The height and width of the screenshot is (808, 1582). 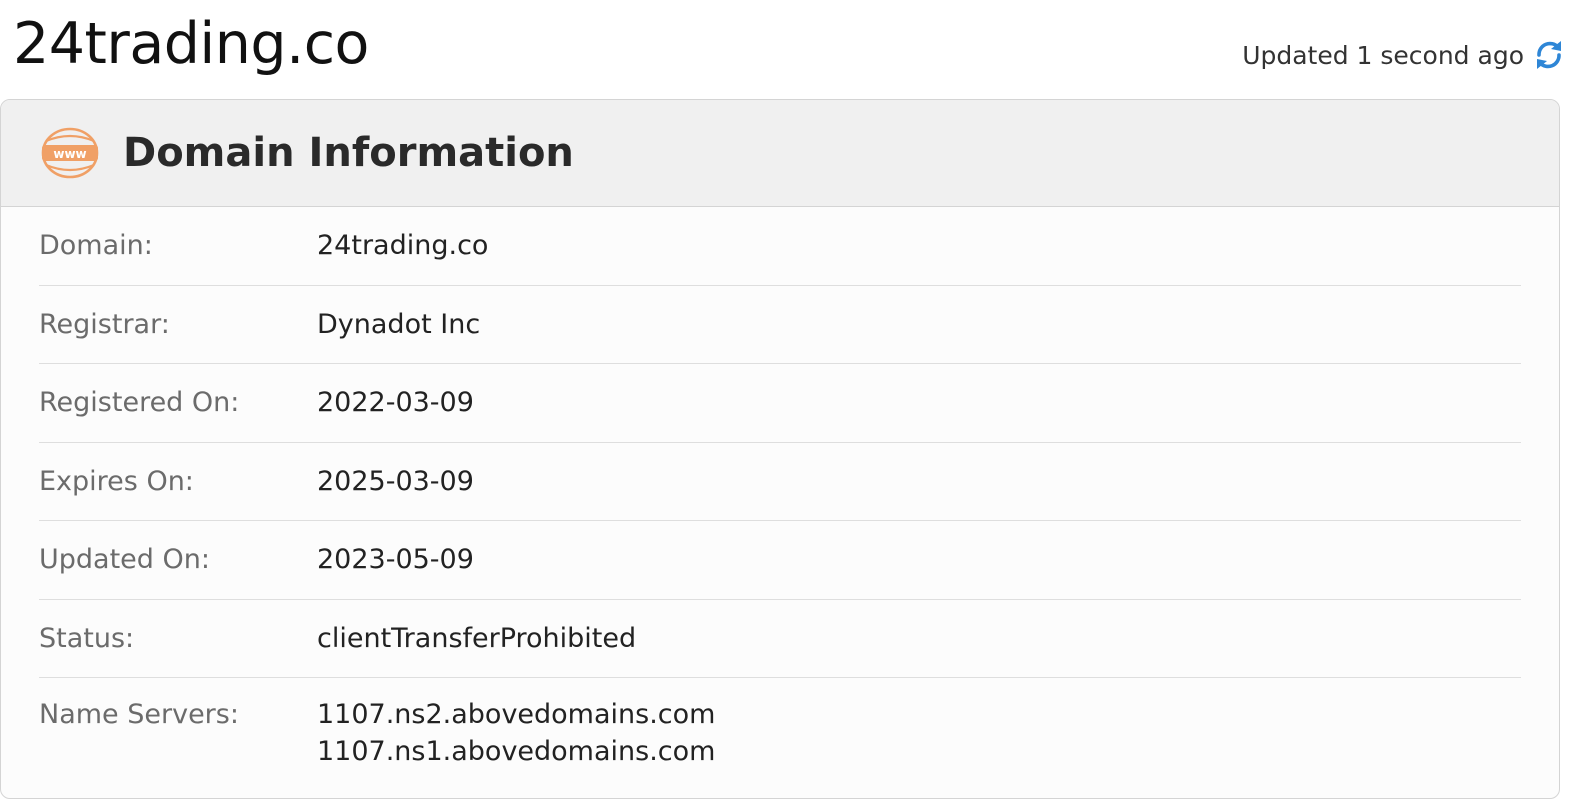 I want to click on row-updated-on: Updated On: 2023-05-09, so click(x=780, y=560).